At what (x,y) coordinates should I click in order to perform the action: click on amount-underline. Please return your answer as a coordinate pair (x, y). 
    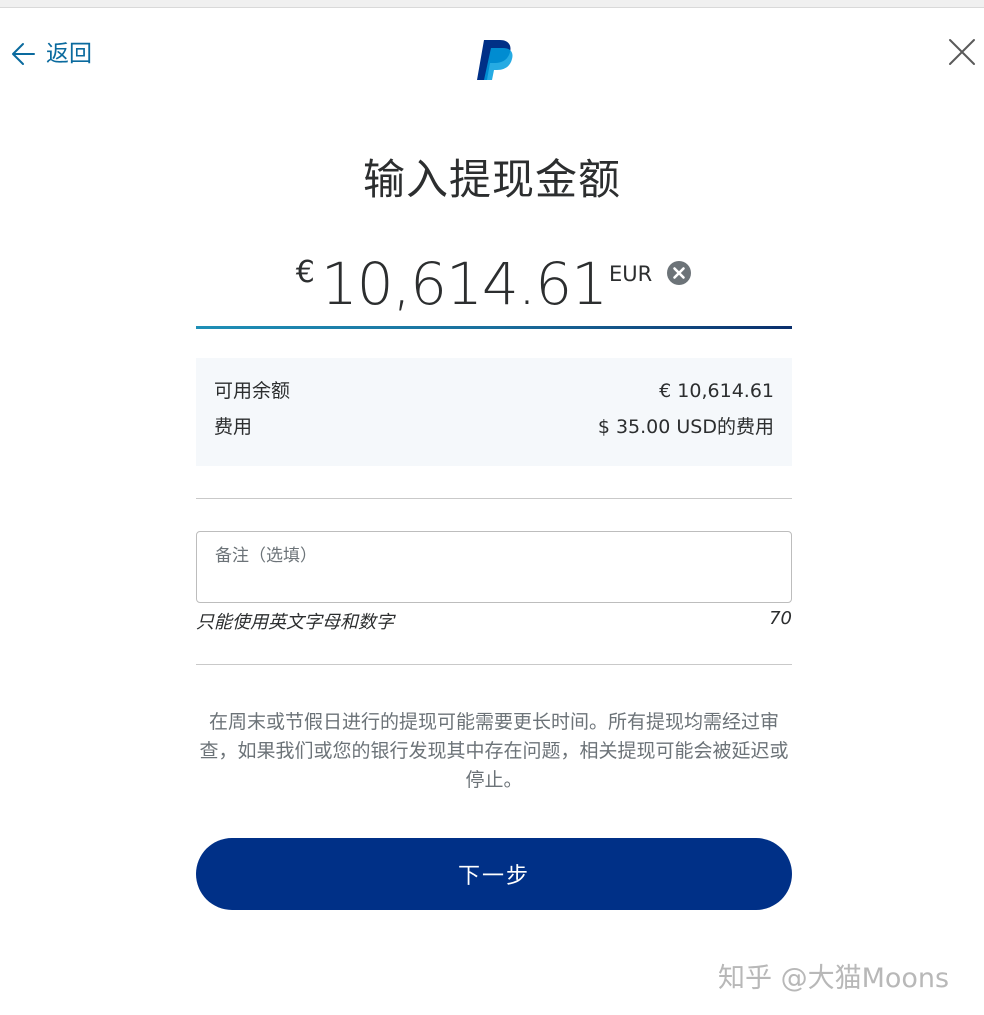
    Looking at the image, I should click on (494, 327).